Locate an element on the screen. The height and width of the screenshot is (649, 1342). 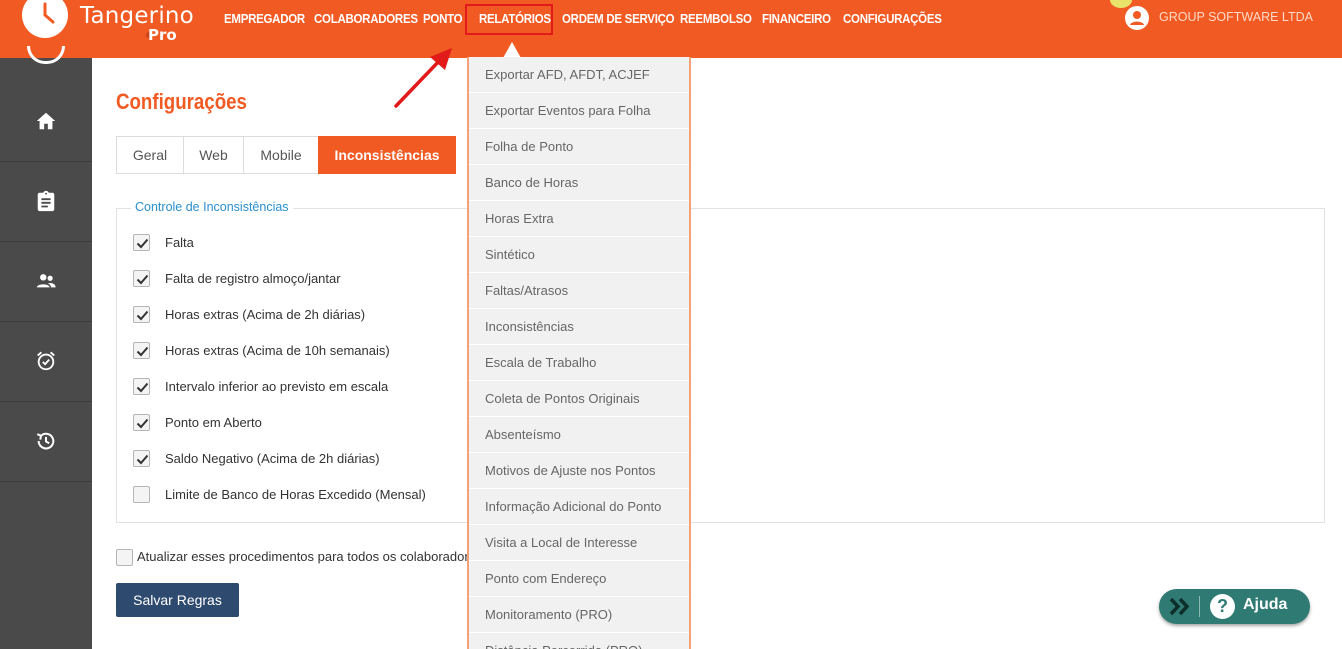
checkbox-label: Saldo Negativo (Acima de 2h diárias) is located at coordinates (272, 458).